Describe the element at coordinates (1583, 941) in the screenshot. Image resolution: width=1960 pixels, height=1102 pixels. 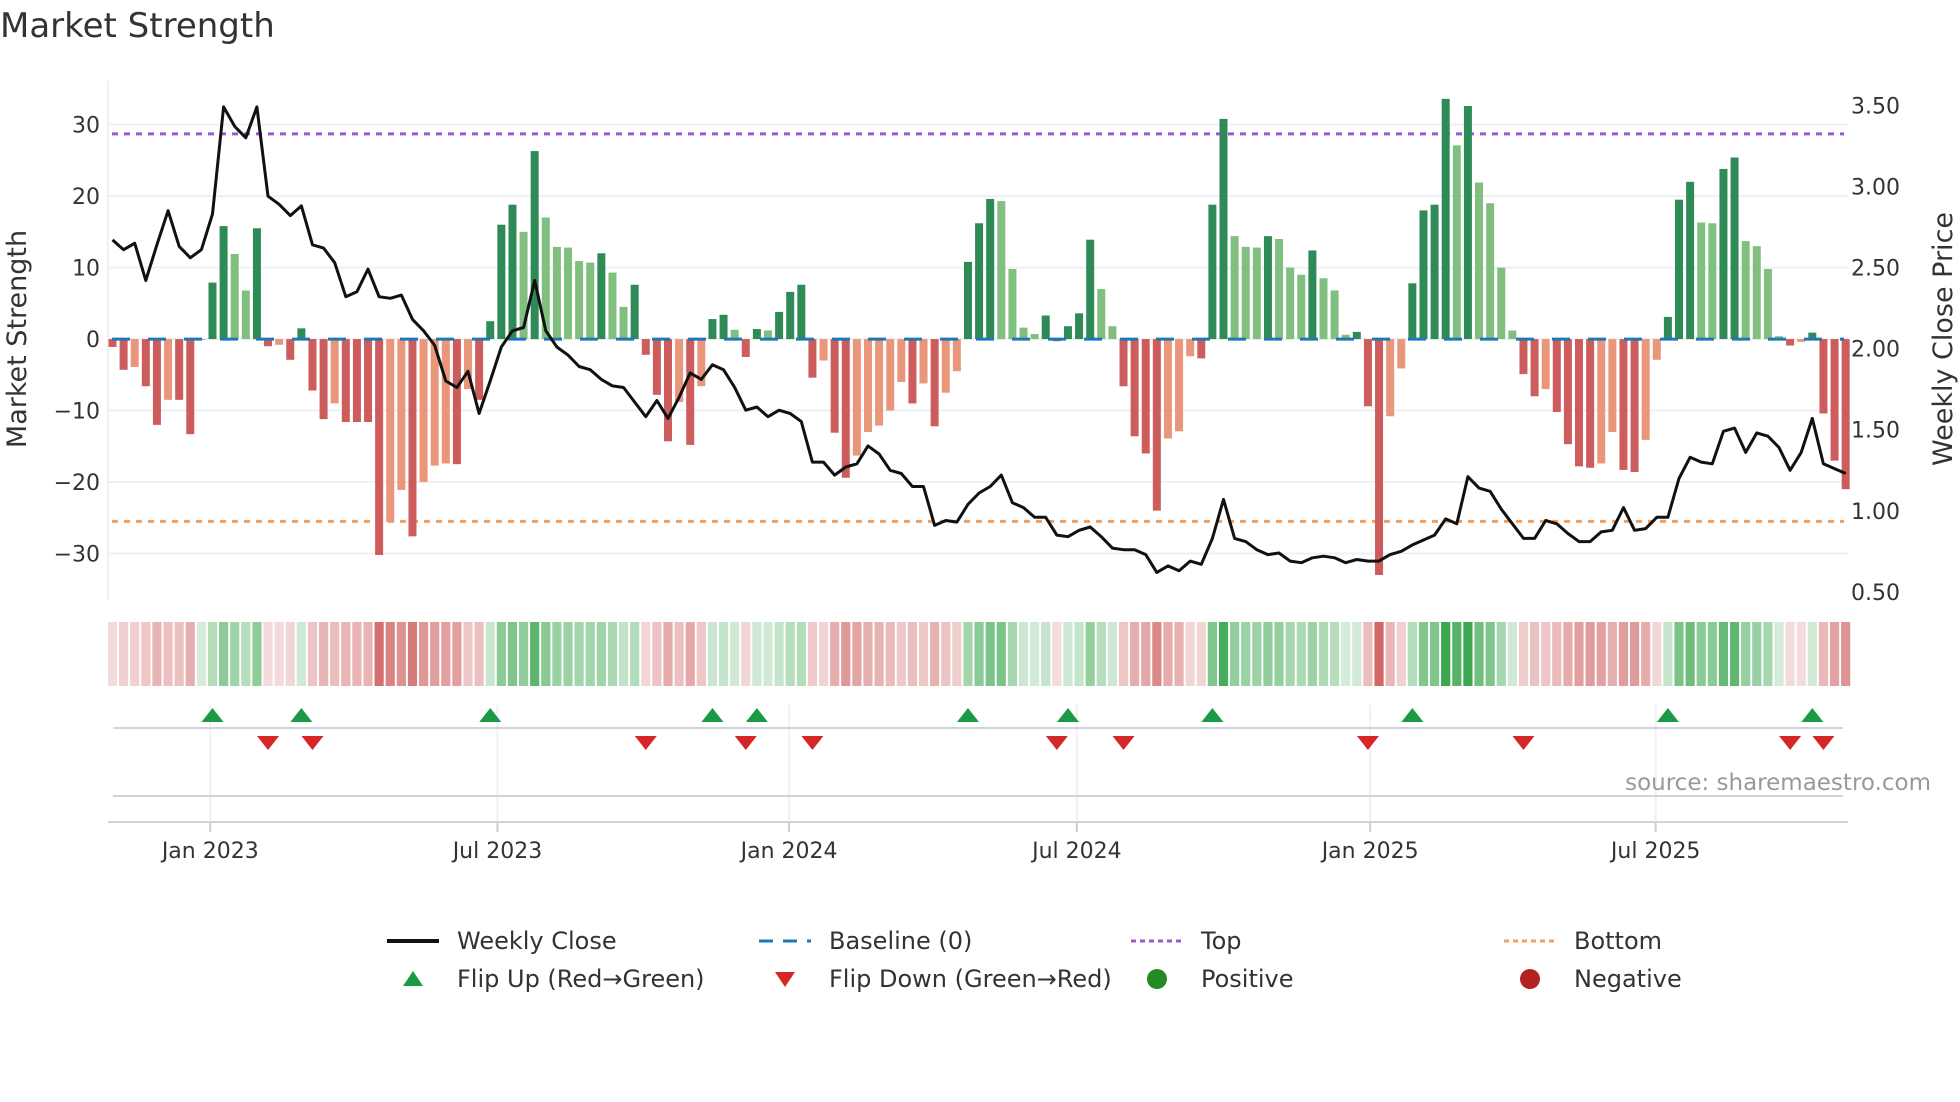
I see `legend-item: Bottom` at that location.